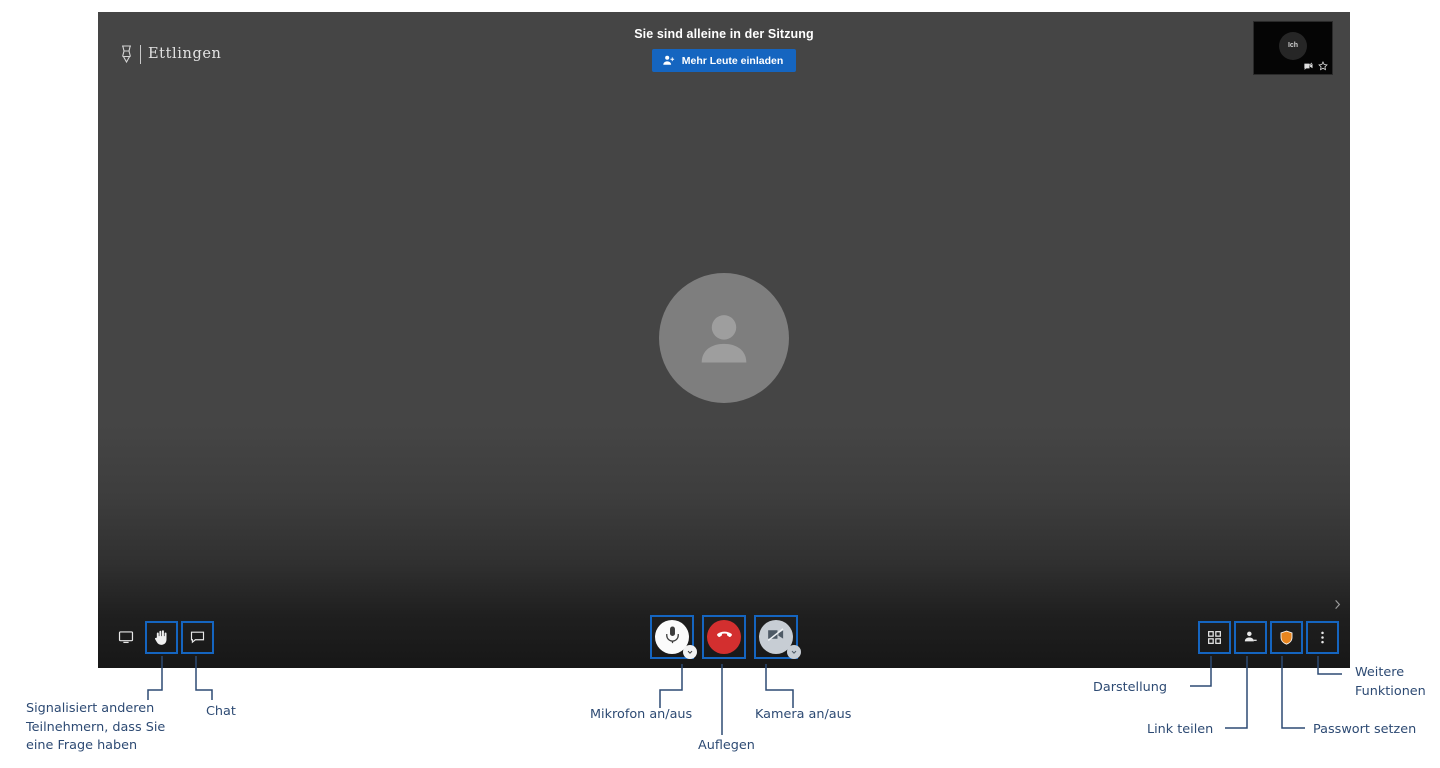 Image resolution: width=1440 pixels, height=768 pixels. What do you see at coordinates (1390, 682) in the screenshot?
I see `annotation-more-functions: Weitere Funktionen` at bounding box center [1390, 682].